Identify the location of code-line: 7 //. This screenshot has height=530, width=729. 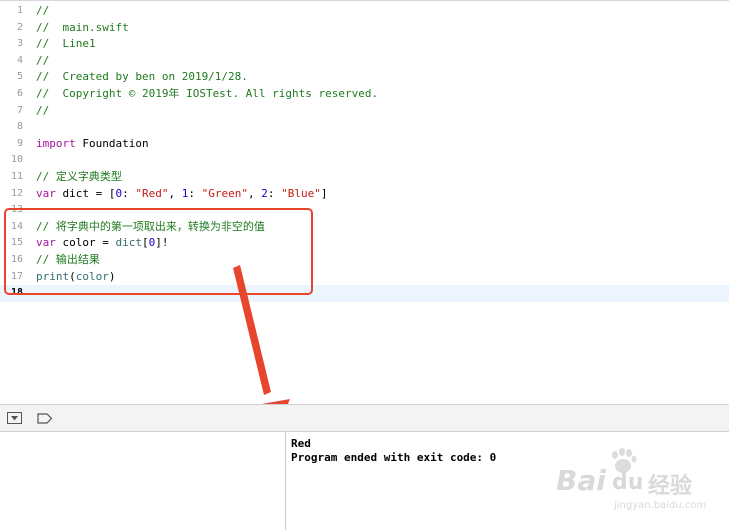
(364, 111).